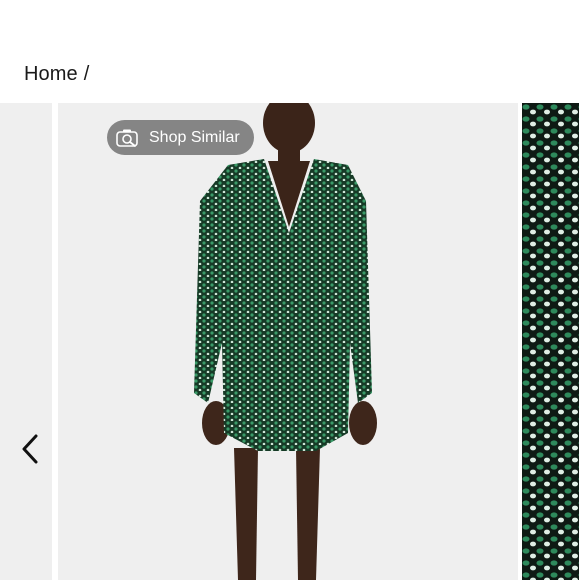 Image resolution: width=579 pixels, height=580 pixels. What do you see at coordinates (127, 138) in the screenshot?
I see `camera-search-icon` at bounding box center [127, 138].